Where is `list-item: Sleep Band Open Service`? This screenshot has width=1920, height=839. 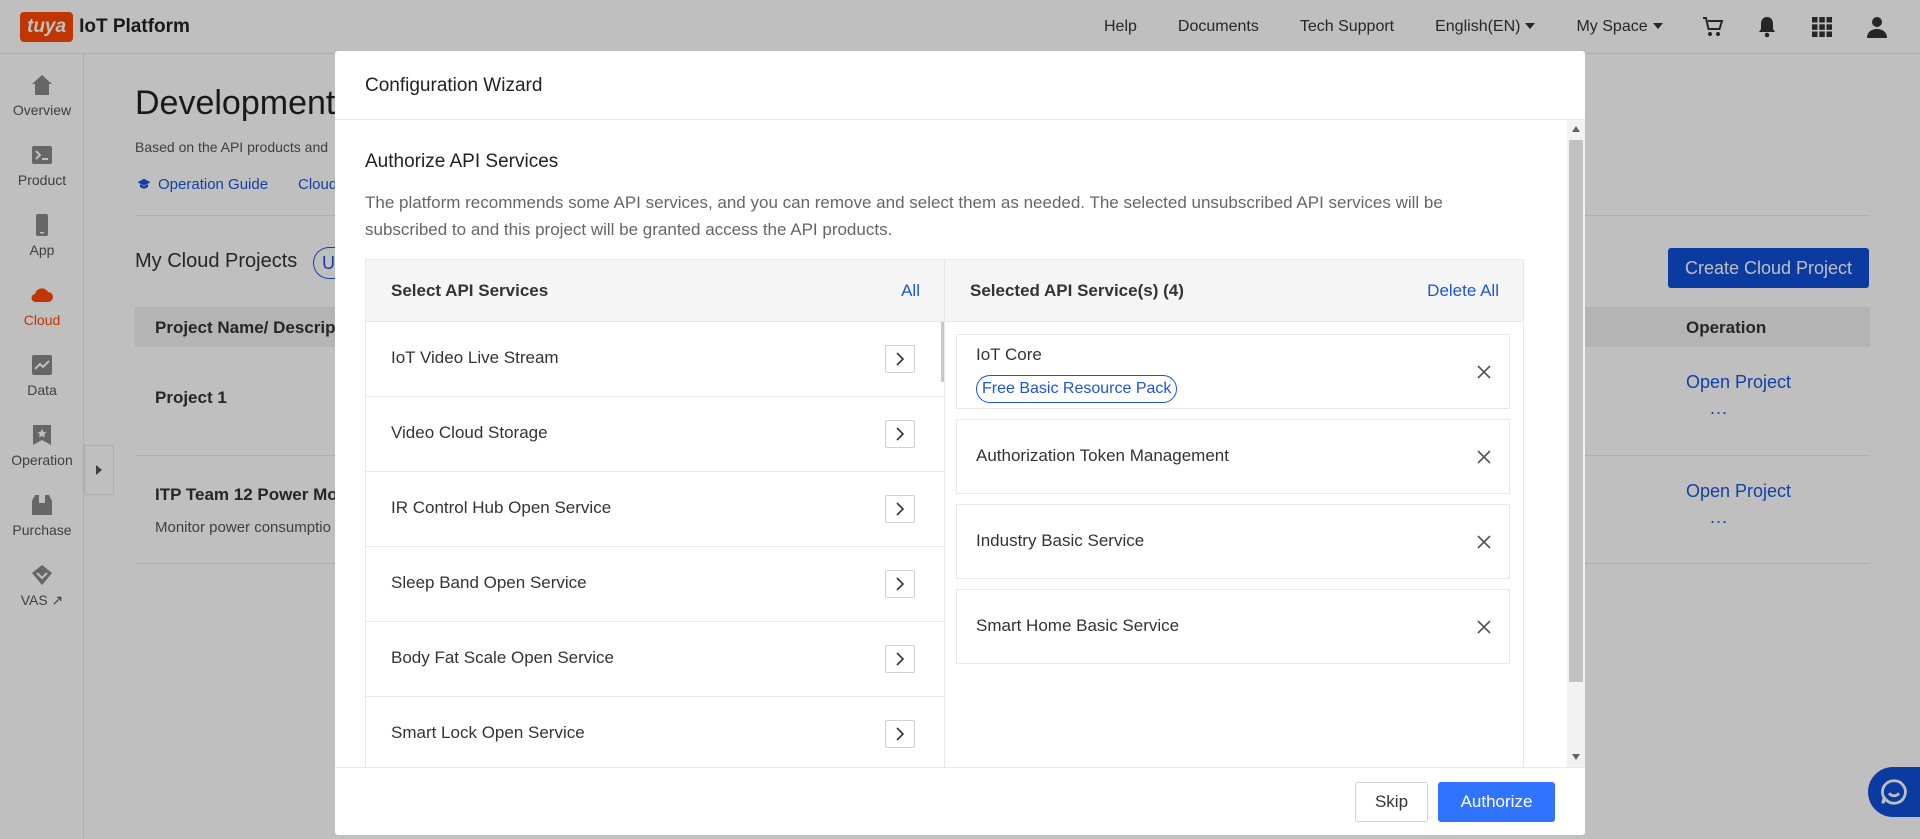 list-item: Sleep Band Open Service is located at coordinates (655, 584).